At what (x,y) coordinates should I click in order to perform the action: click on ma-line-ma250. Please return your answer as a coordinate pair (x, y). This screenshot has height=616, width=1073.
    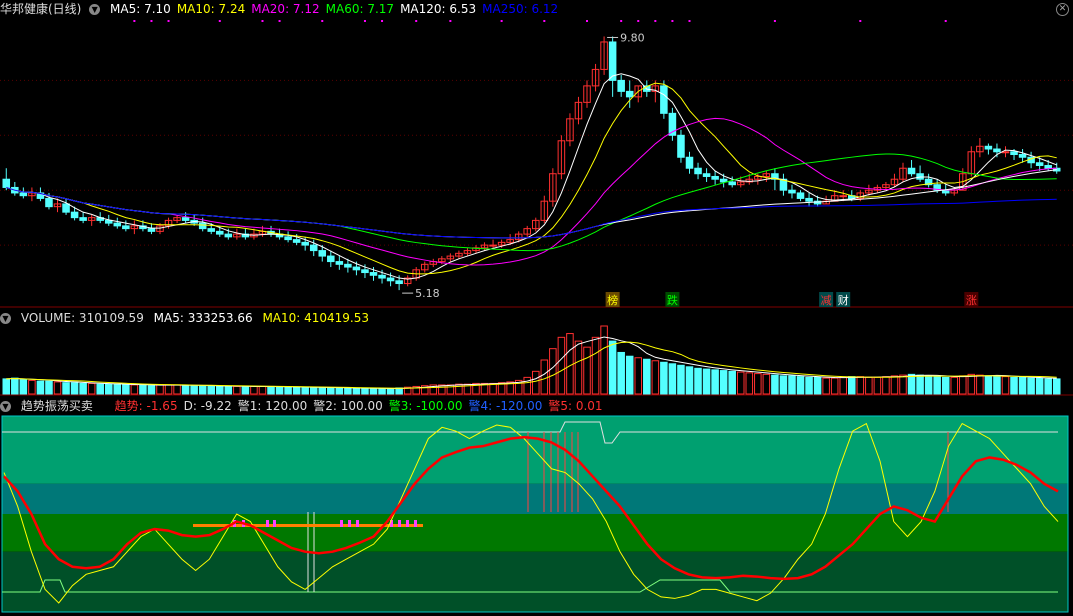
    Looking at the image, I should click on (531, 212).